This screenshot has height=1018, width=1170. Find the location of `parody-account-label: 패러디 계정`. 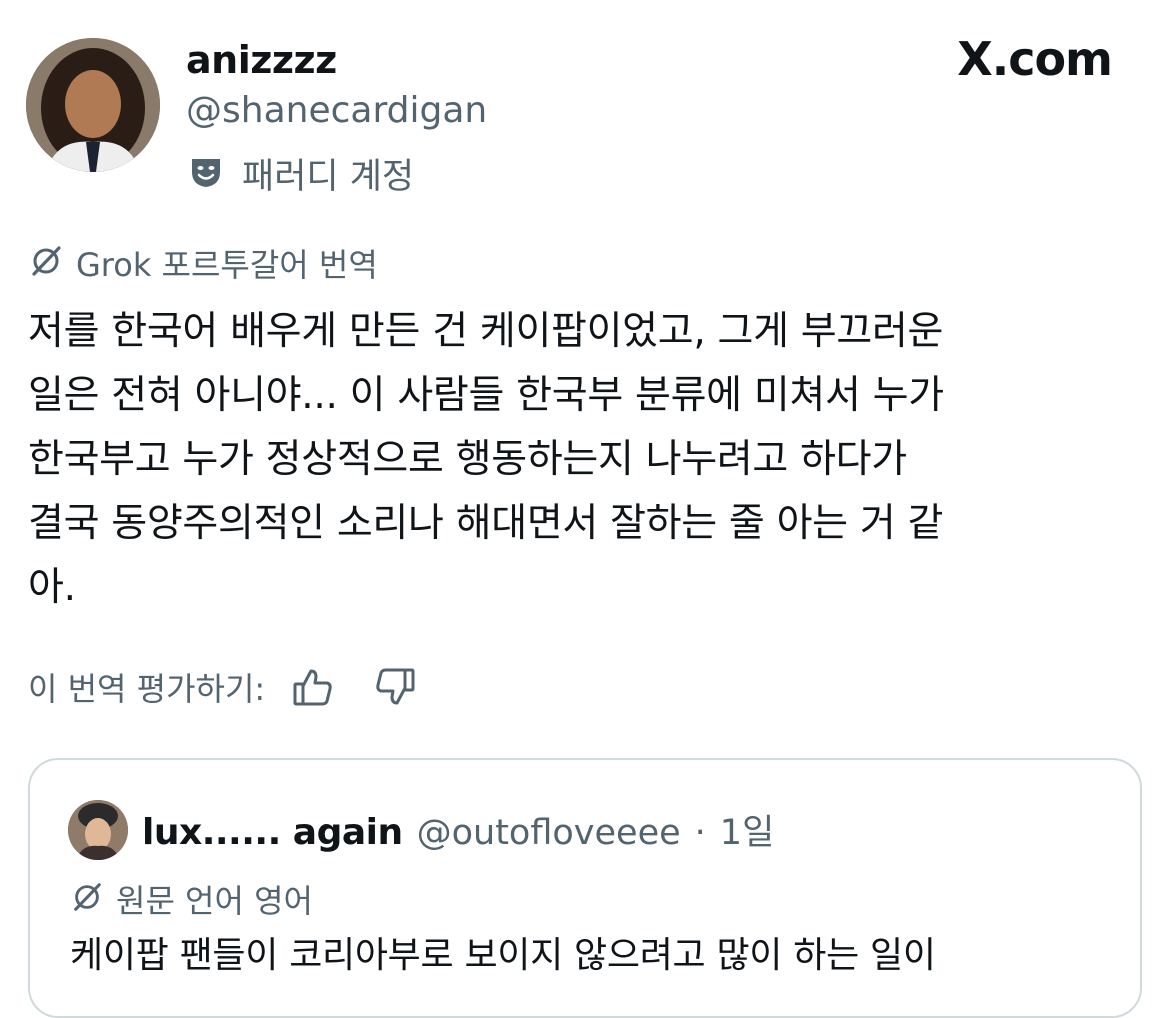

parody-account-label: 패러디 계정 is located at coordinates (328, 177).